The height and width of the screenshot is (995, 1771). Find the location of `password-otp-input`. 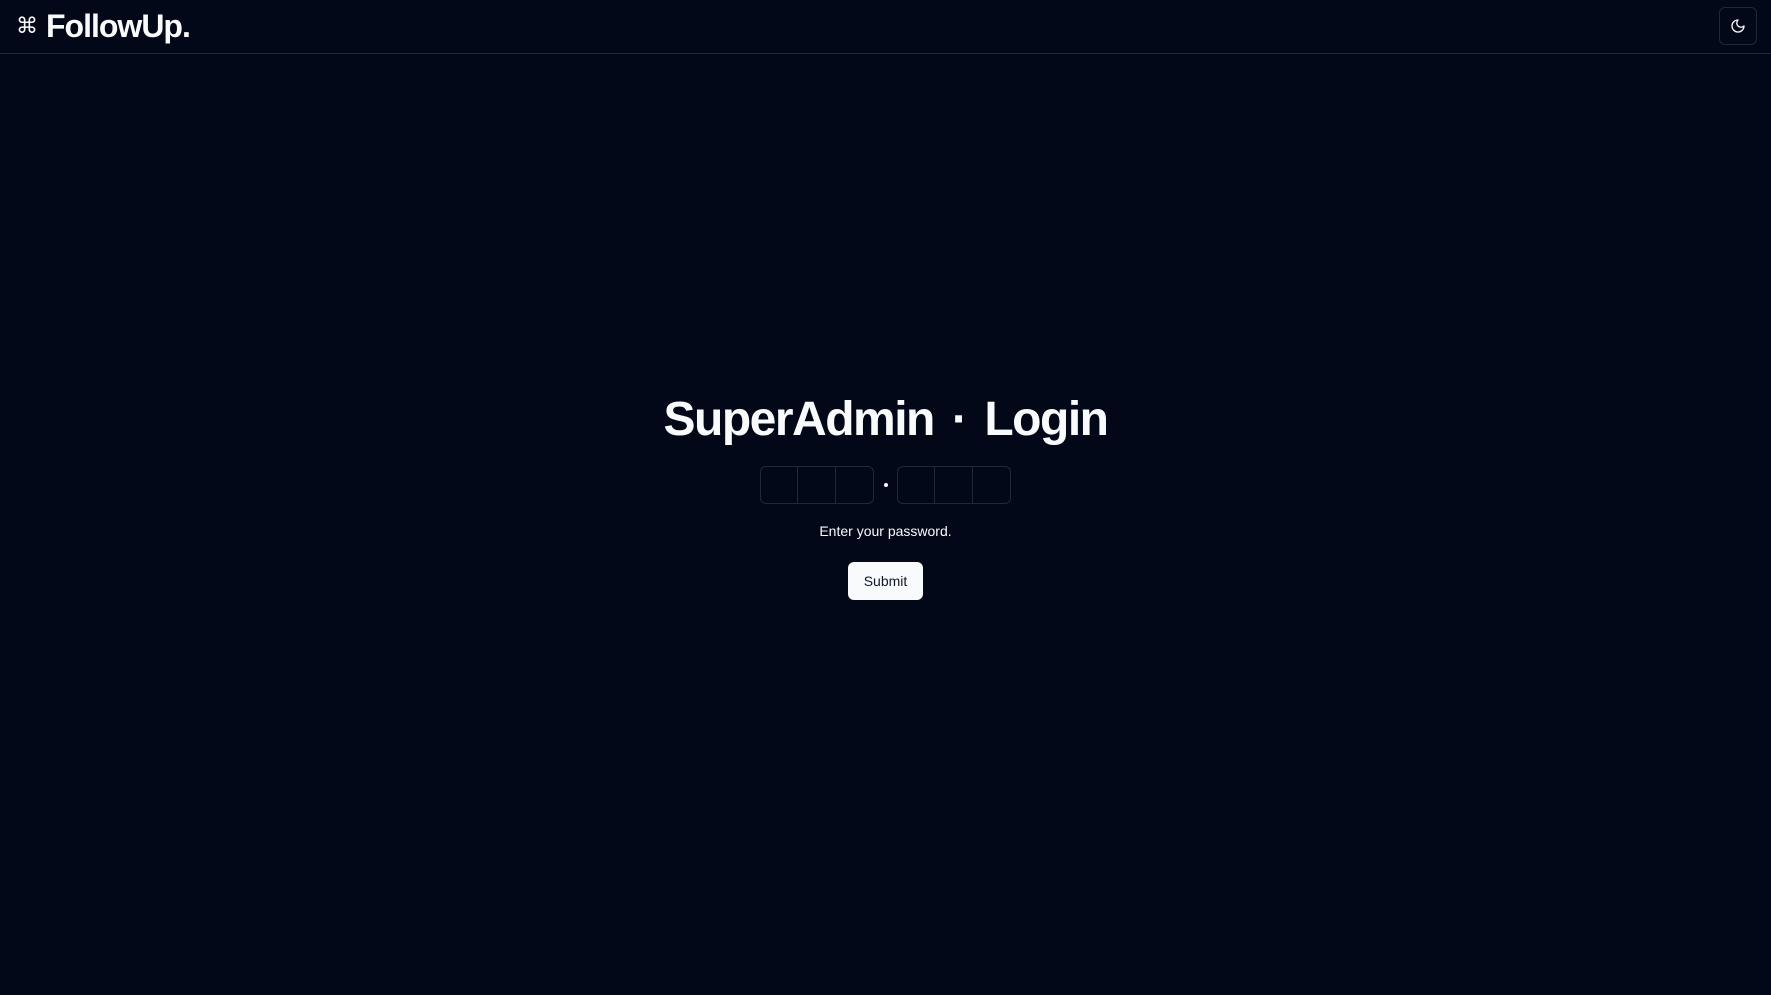

password-otp-input is located at coordinates (885, 485).